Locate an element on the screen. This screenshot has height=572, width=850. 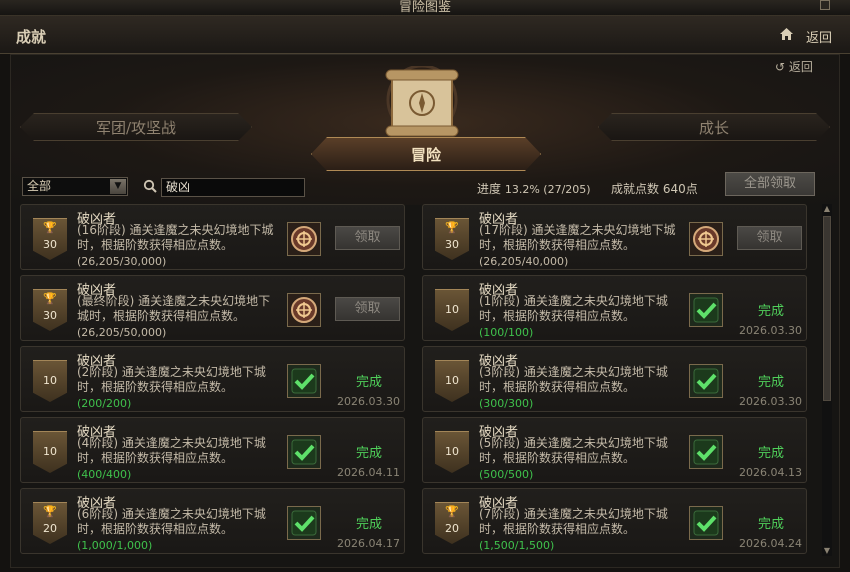
achievement-description: (16阶段) 通关逢魔之未央幻境地下城时，根据阶数获得相应点数。 is located at coordinates (175, 237).